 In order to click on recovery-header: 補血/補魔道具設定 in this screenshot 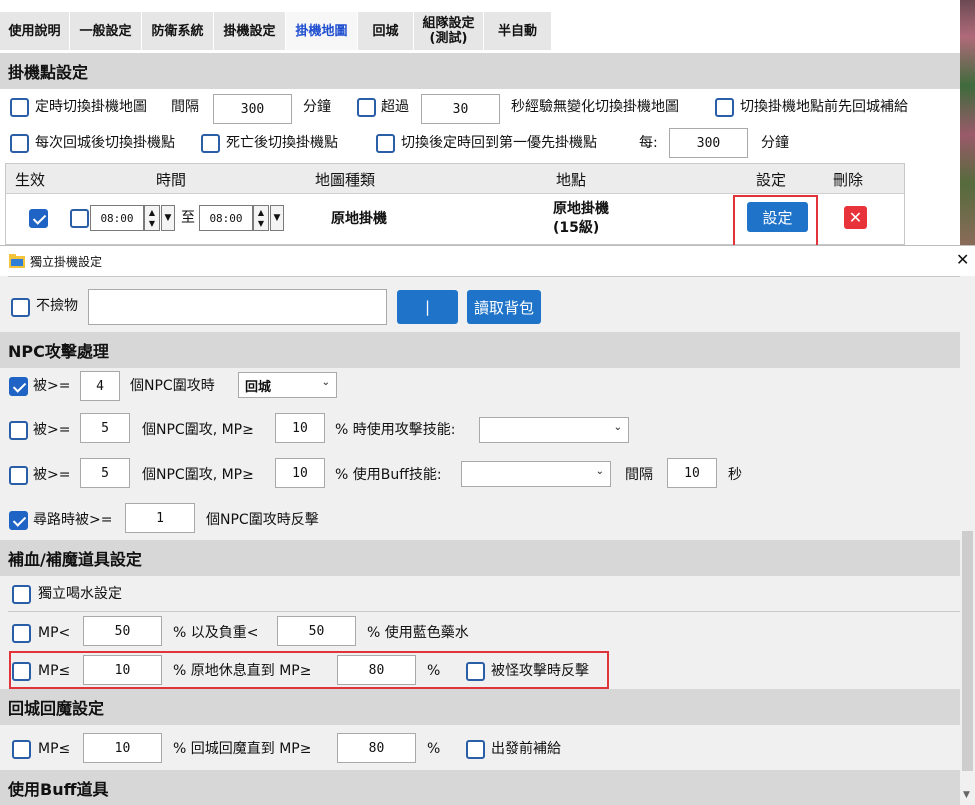, I will do `click(480, 558)`.